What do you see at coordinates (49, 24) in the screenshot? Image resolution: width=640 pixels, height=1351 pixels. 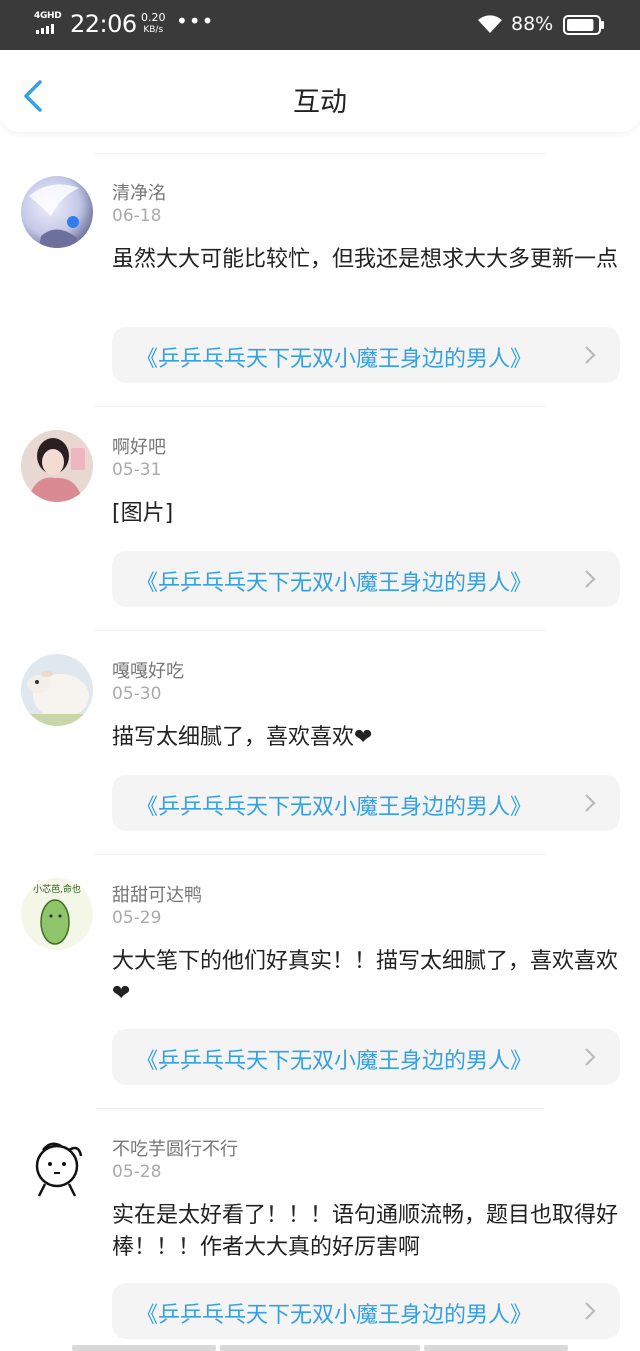 I see `cellular-signal-icon: 4GHD` at bounding box center [49, 24].